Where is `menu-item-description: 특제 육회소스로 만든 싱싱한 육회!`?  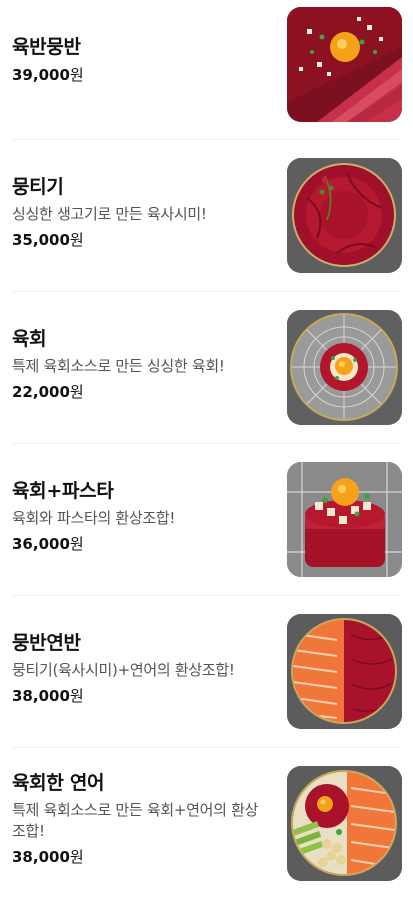 menu-item-description: 특제 육회소스로 만든 싱싱한 육회! is located at coordinates (118, 366).